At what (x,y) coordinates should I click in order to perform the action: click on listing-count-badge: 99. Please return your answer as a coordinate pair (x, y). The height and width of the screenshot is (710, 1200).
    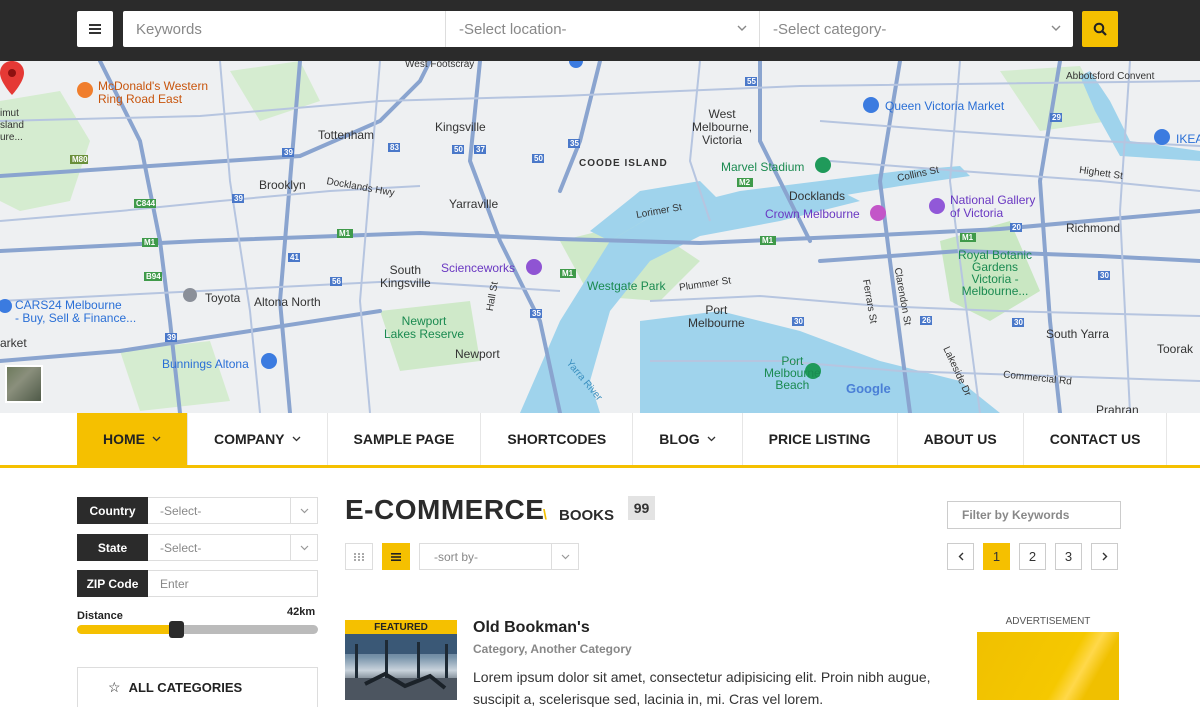
    Looking at the image, I should click on (641, 508).